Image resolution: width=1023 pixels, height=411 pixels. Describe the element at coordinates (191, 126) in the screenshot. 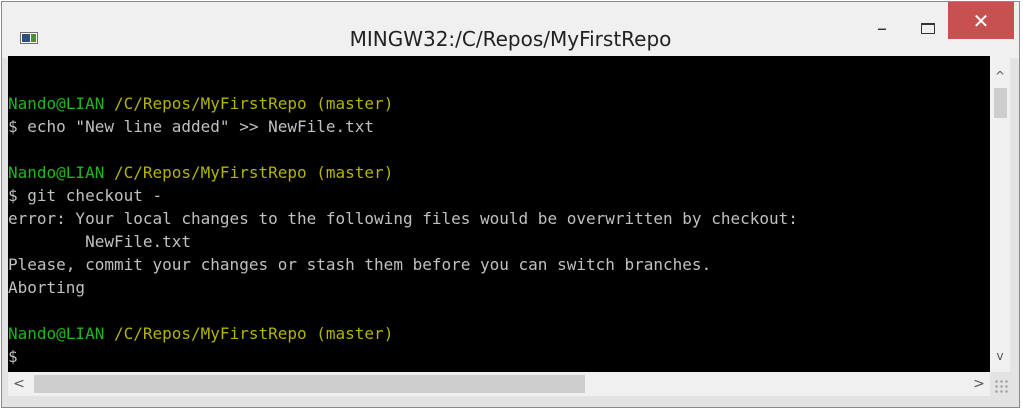

I see `output-line: $ echo "New line added" >> NewFile.txt` at that location.